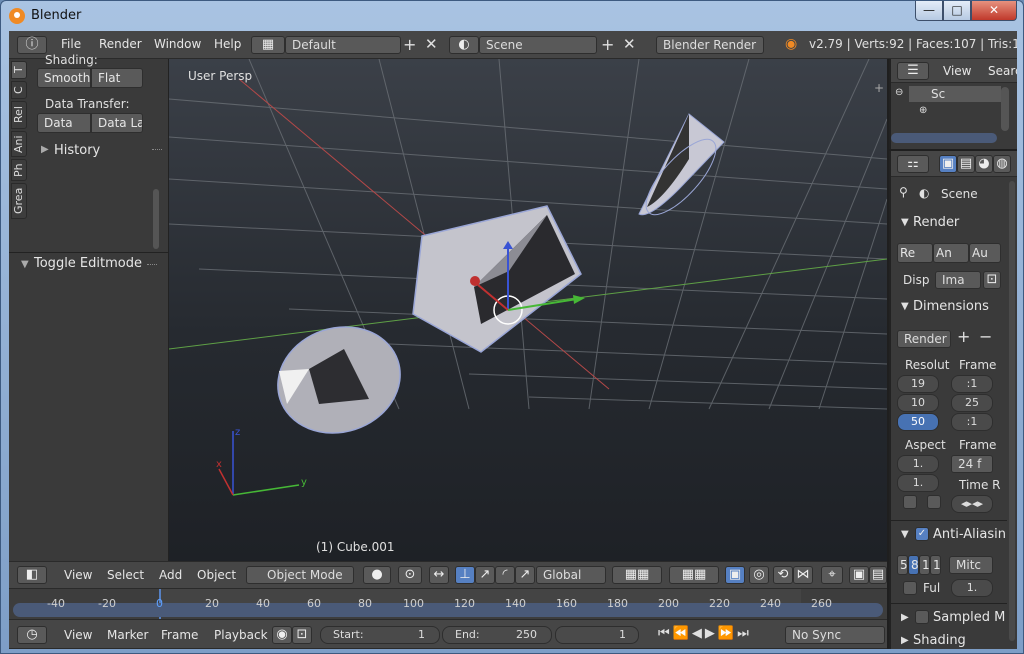 The height and width of the screenshot is (654, 1024). What do you see at coordinates (735, 575) in the screenshot?
I see `lock-camera-icon: ▣` at bounding box center [735, 575].